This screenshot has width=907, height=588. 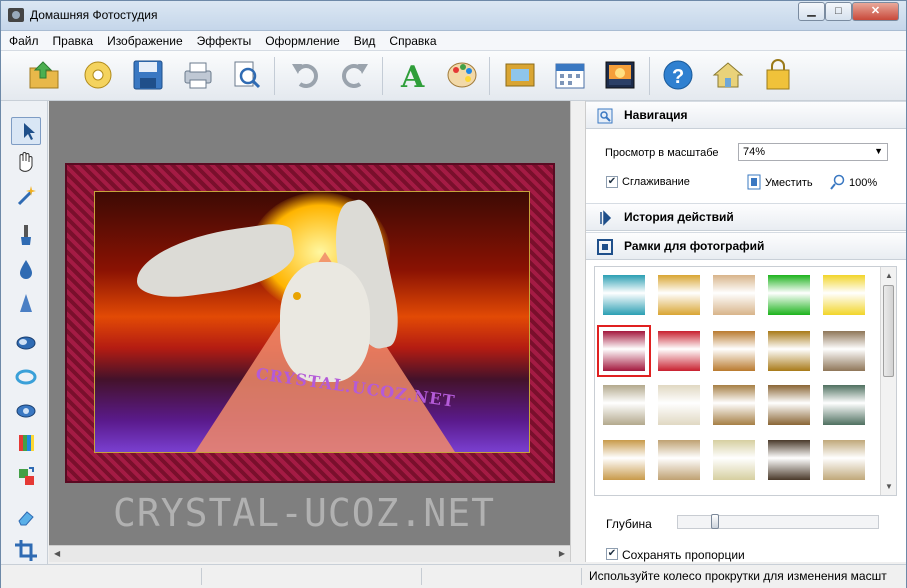 What do you see at coordinates (364, 39) in the screenshot?
I see `menu-view: Вид` at bounding box center [364, 39].